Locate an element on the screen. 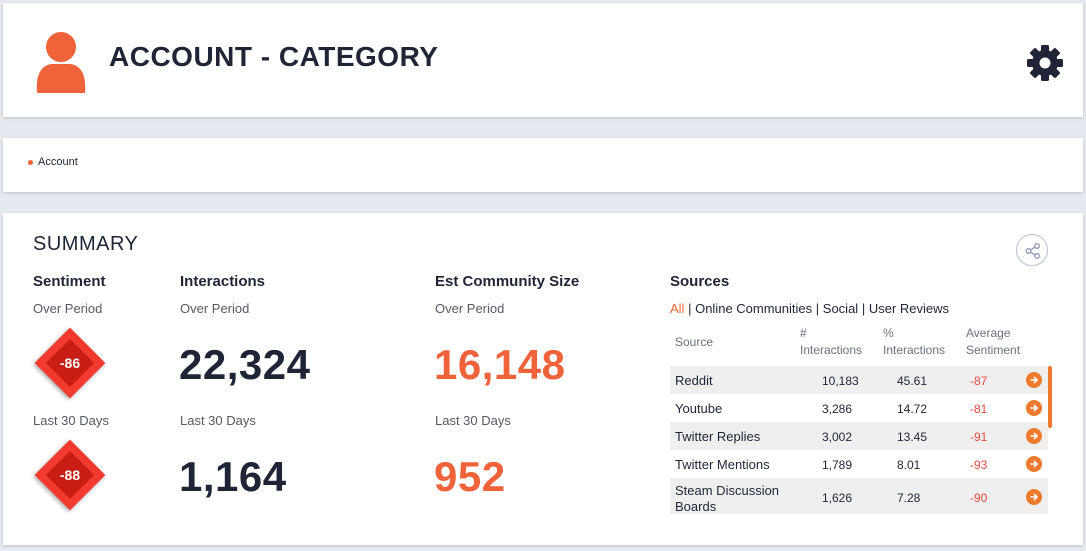  col-header-interactions-line2: Interactions is located at coordinates (831, 350).